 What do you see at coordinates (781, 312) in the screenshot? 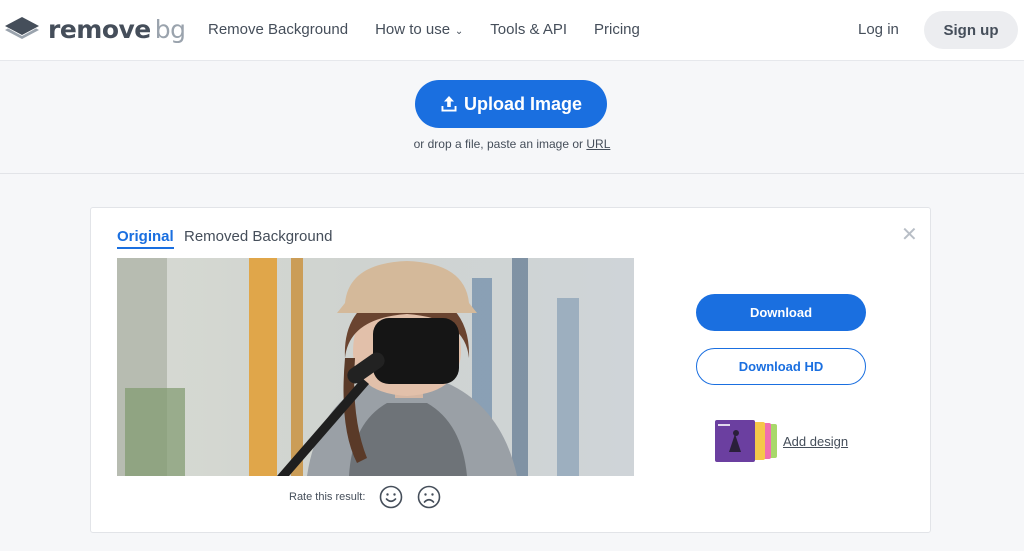
I see `download-button: Download` at bounding box center [781, 312].